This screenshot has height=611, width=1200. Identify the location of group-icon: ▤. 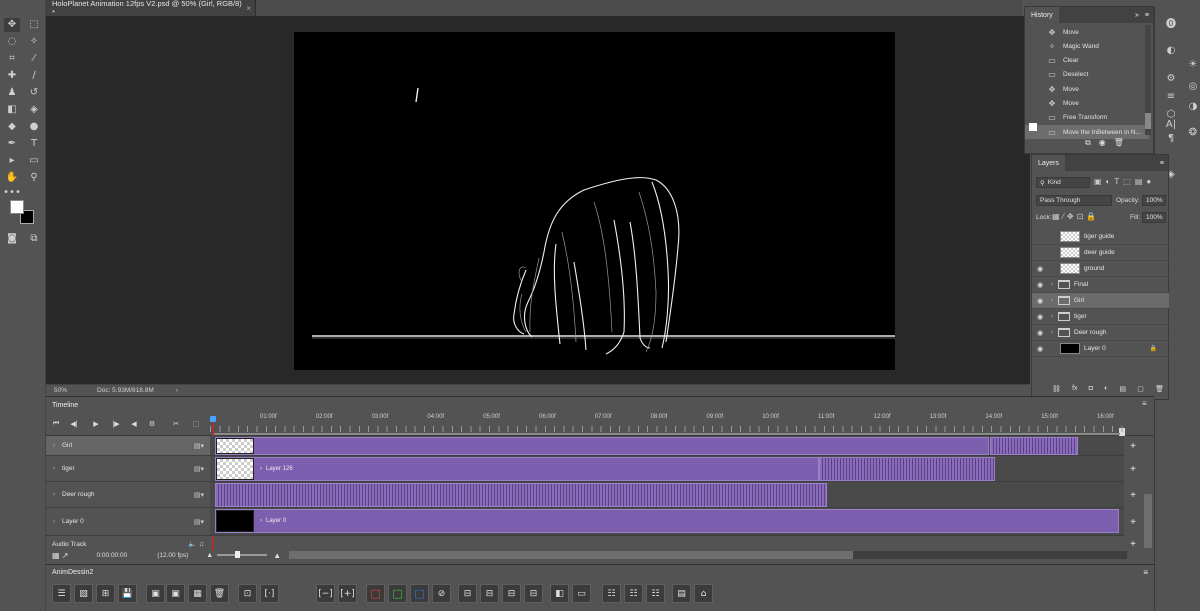
(1123, 389).